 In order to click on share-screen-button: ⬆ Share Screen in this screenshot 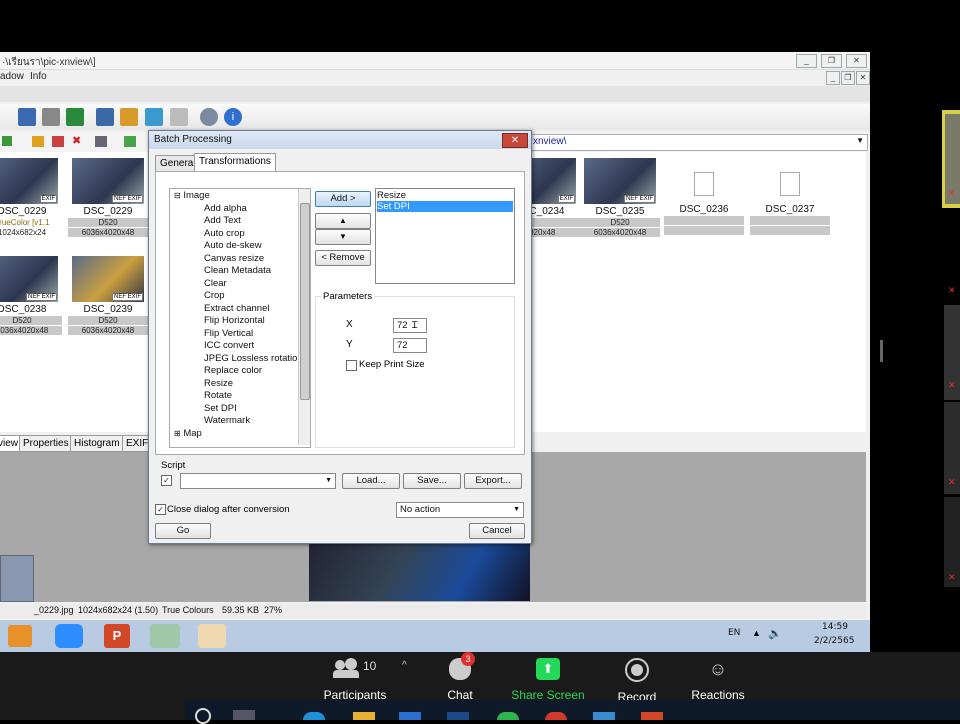, I will do `click(548, 680)`.